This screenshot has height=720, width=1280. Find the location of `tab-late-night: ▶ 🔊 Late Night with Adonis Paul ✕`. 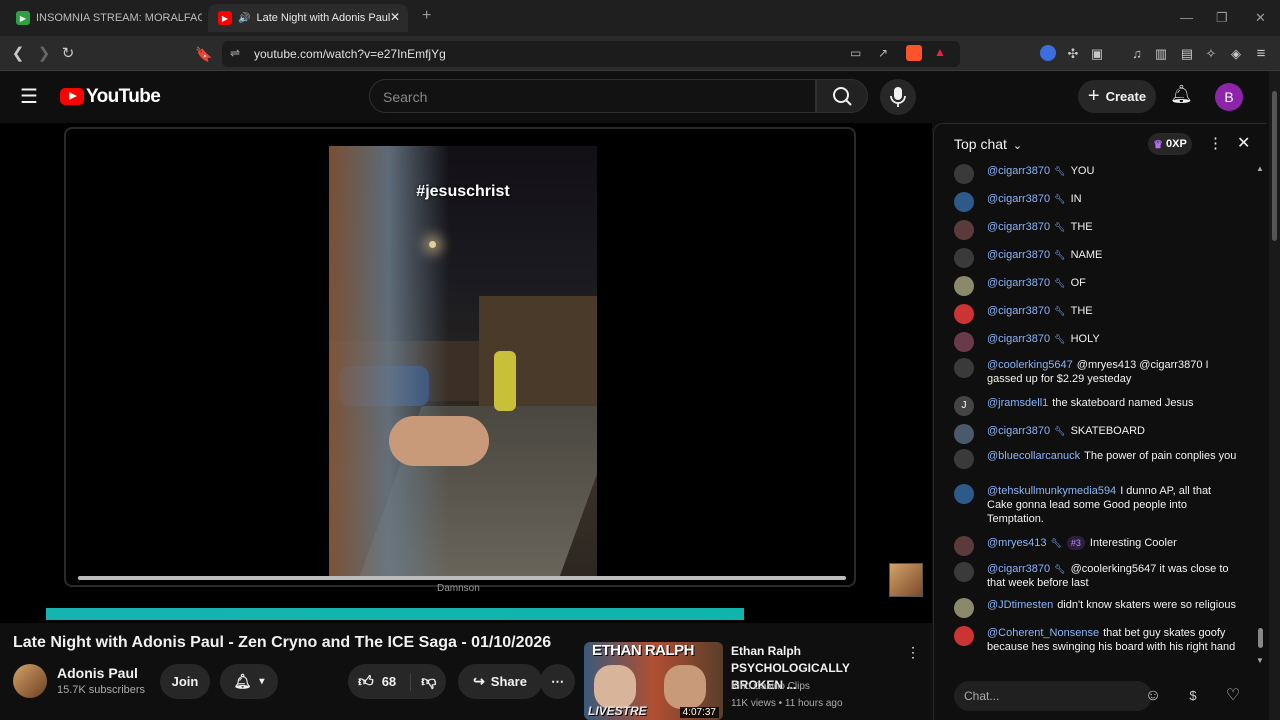

tab-late-night: ▶ 🔊 Late Night with Adonis Paul ✕ is located at coordinates (308, 18).